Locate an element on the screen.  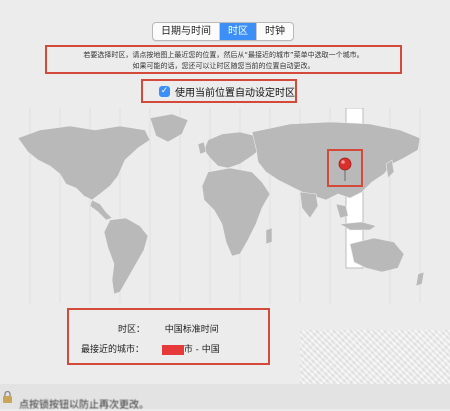
auto-timezone-label: 使用当前位置自动设定时区 is located at coordinates (235, 93).